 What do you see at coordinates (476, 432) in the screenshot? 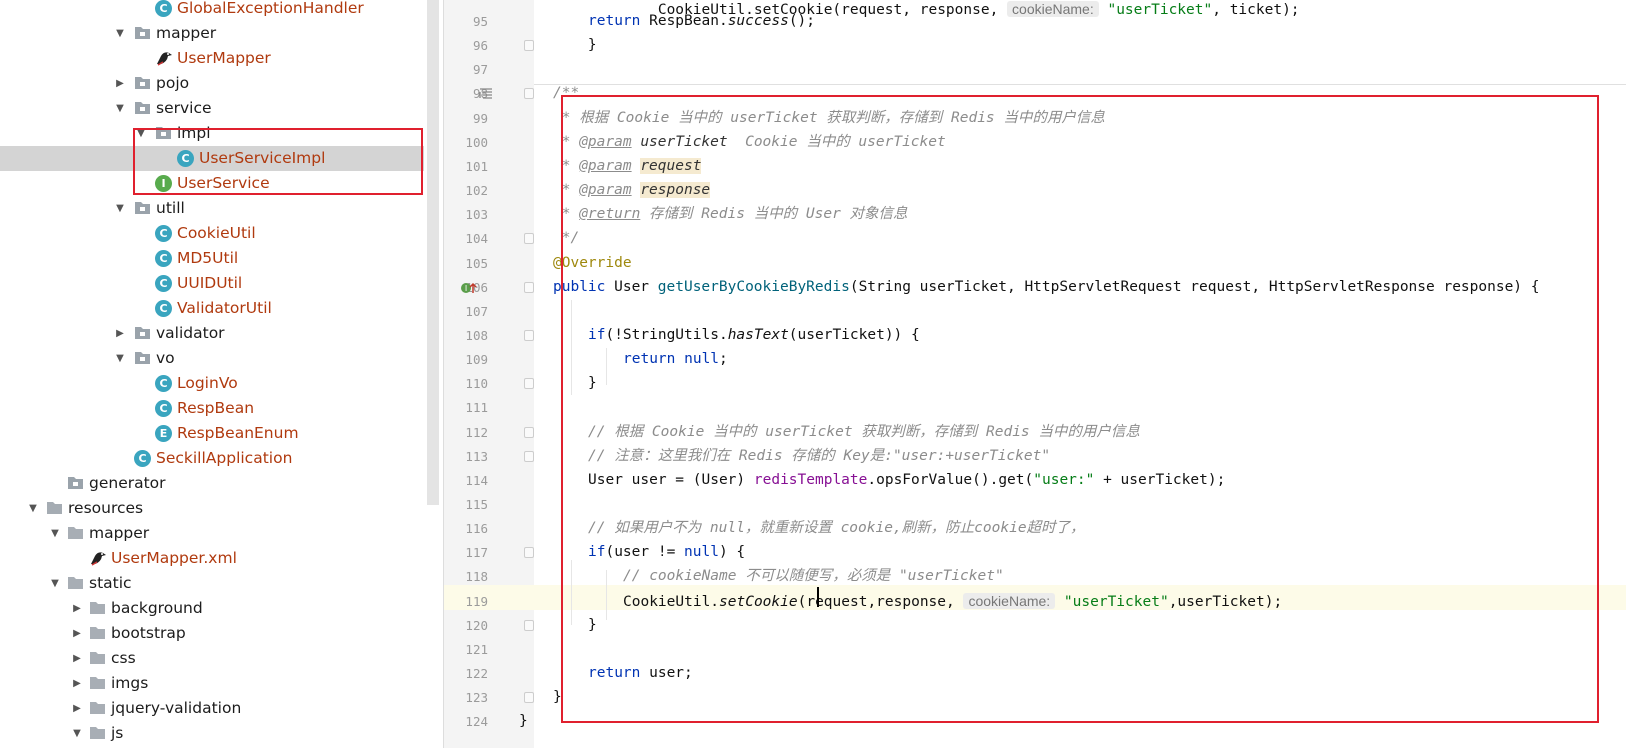
I see `line-number: 112` at bounding box center [476, 432].